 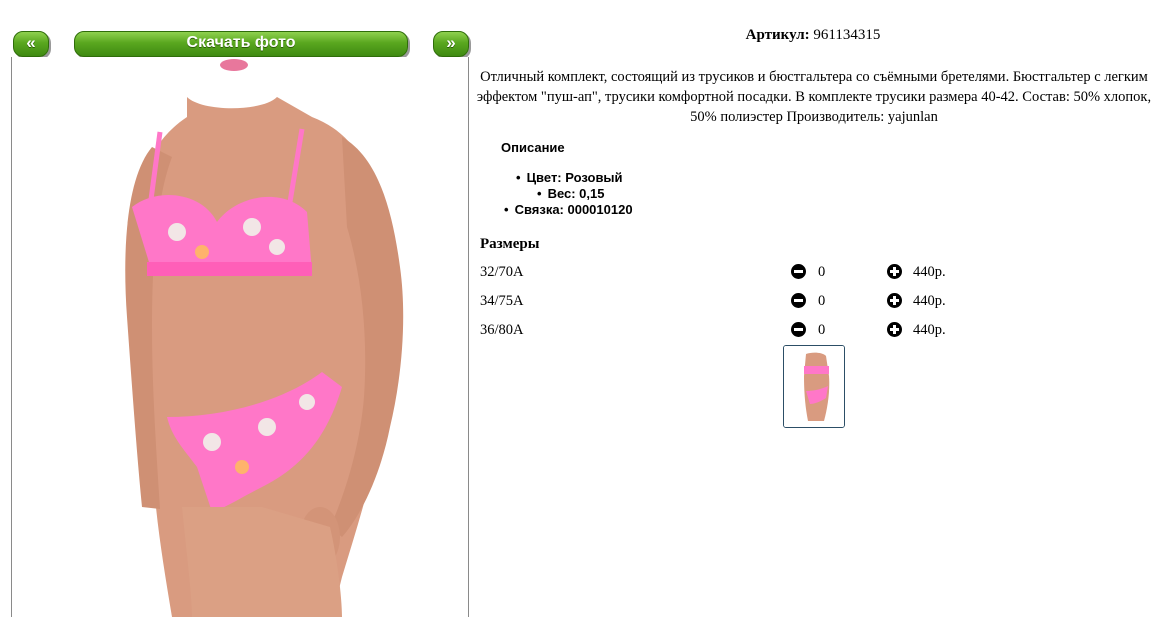 I want to click on sizes-title: Размеры, so click(x=510, y=244).